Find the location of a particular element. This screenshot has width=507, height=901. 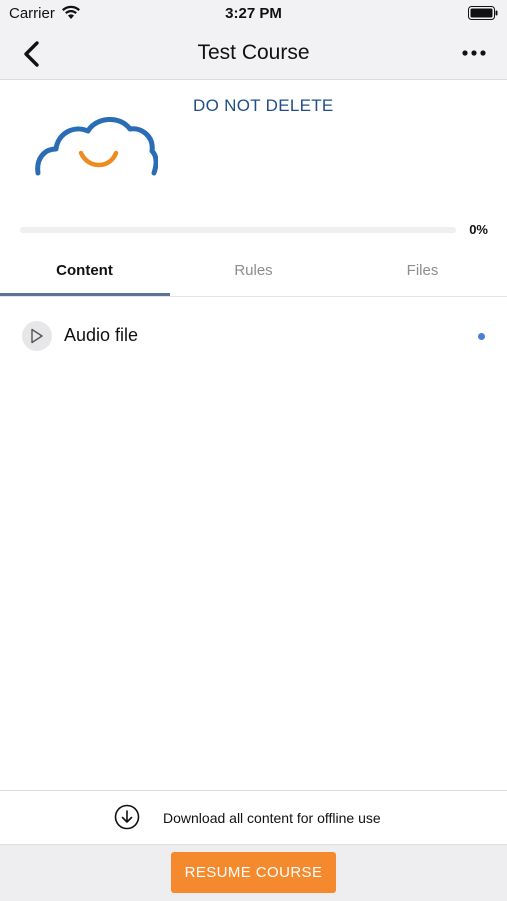

resume-course-button: RESUME COURSE is located at coordinates (253, 872).